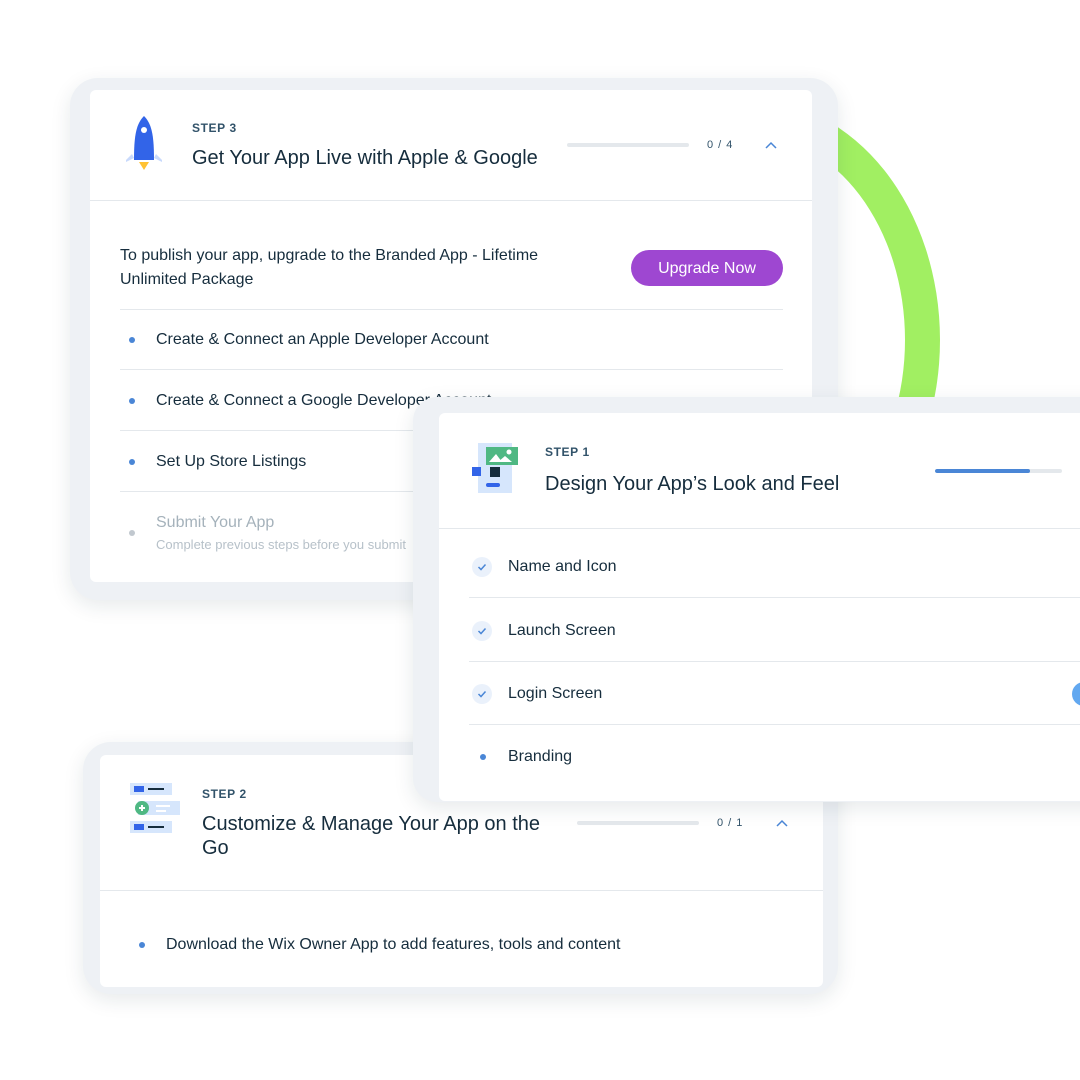  Describe the element at coordinates (720, 145) in the screenshot. I see `step3-progress-count: 0 / 4` at that location.